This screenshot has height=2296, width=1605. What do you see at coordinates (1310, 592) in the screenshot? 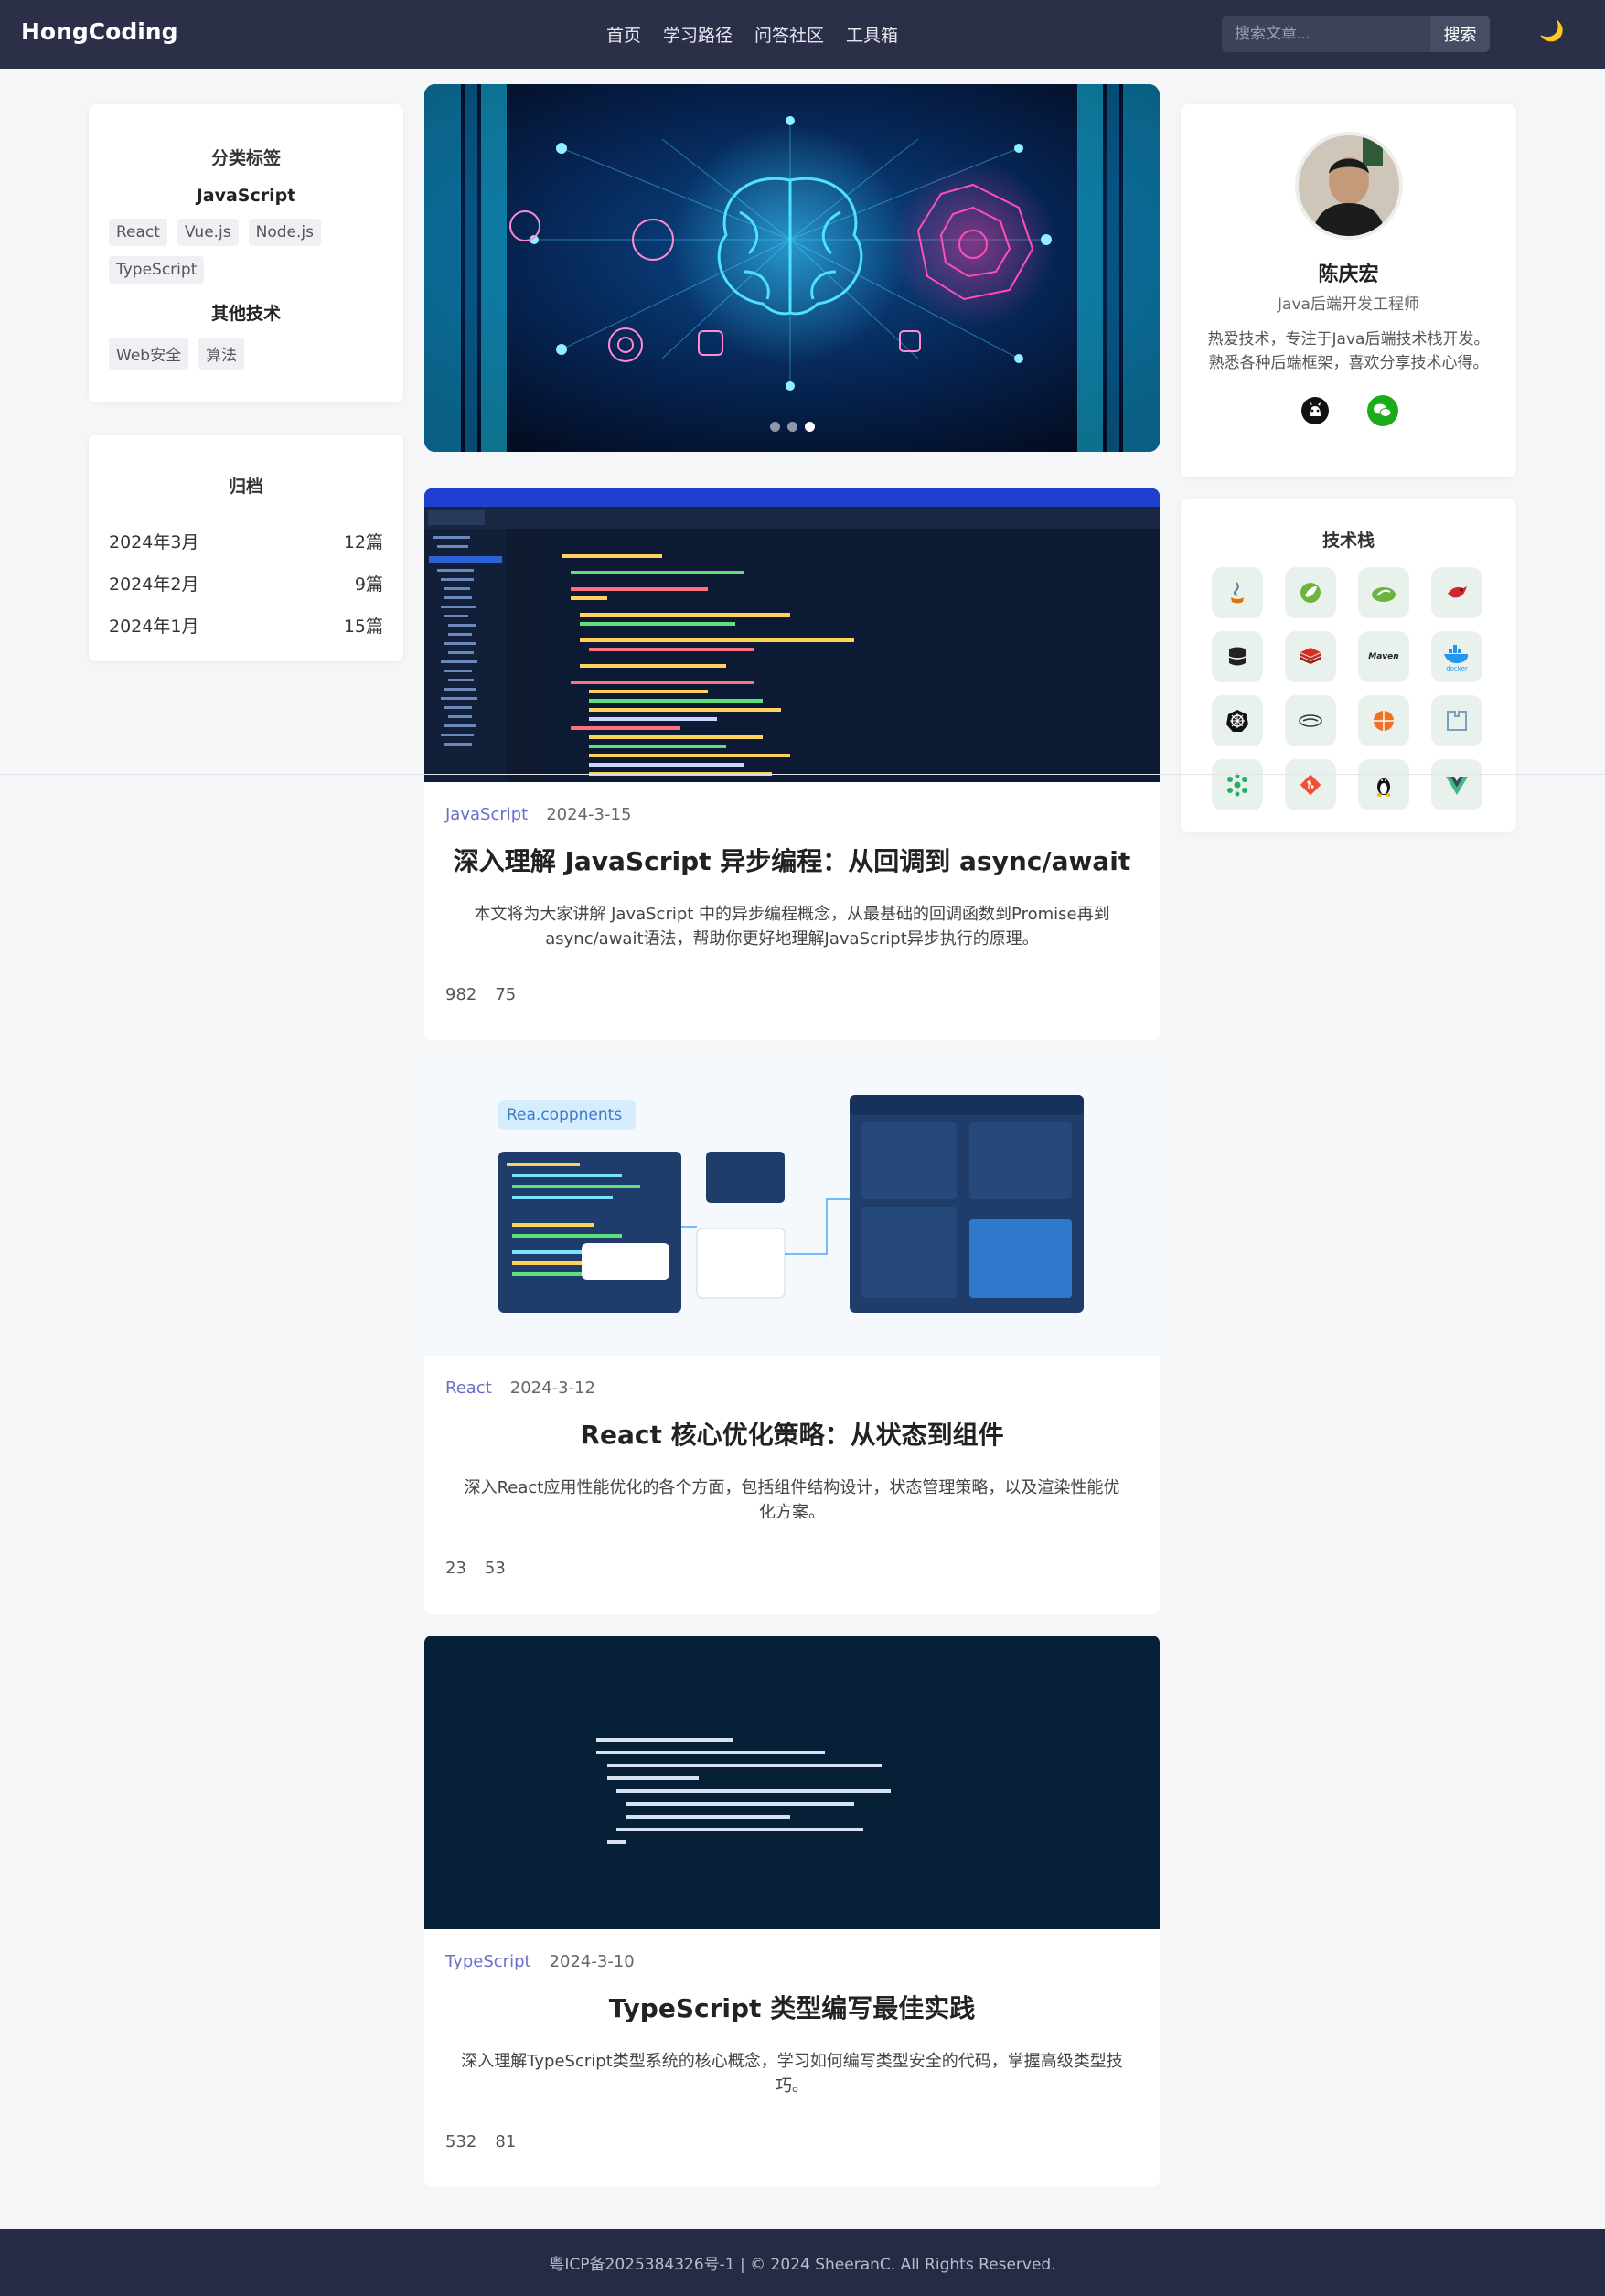
I see `spring-icon` at bounding box center [1310, 592].